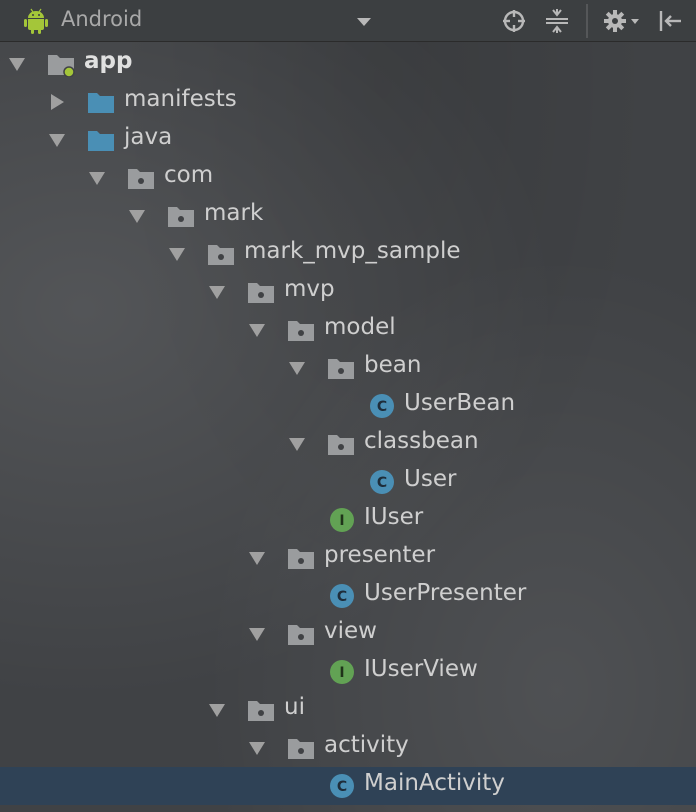 This screenshot has height=812, width=696. Describe the element at coordinates (421, 441) in the screenshot. I see `tree-label-classbean: classbean` at that location.